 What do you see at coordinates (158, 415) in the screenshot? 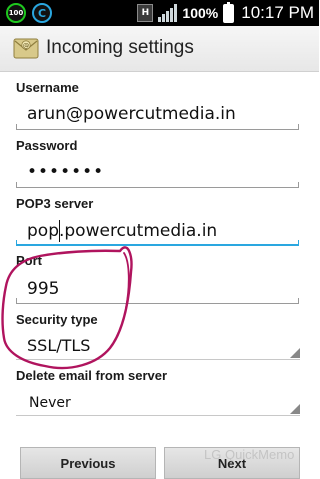
I see `delete-email-underline` at bounding box center [158, 415].